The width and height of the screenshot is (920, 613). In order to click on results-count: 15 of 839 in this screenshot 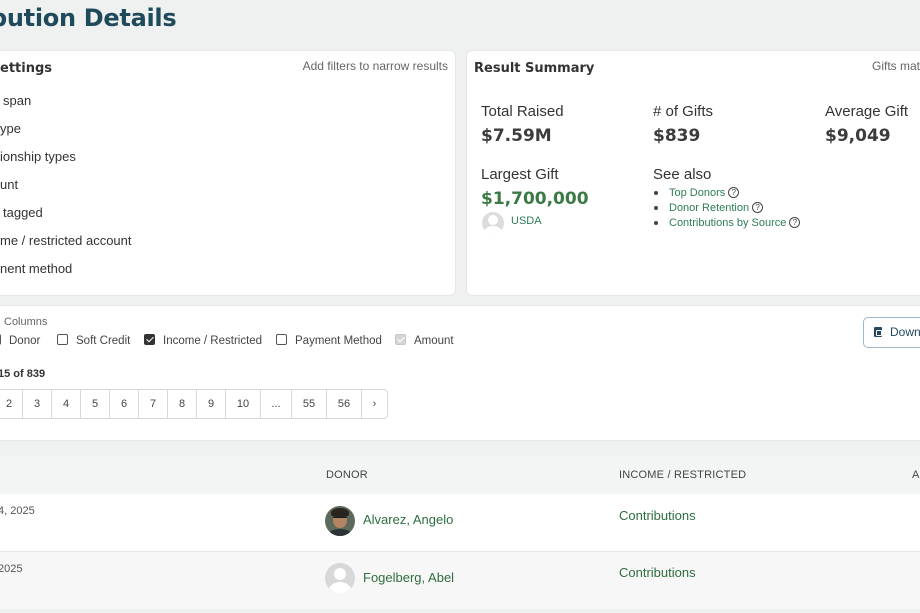, I will do `click(23, 374)`.